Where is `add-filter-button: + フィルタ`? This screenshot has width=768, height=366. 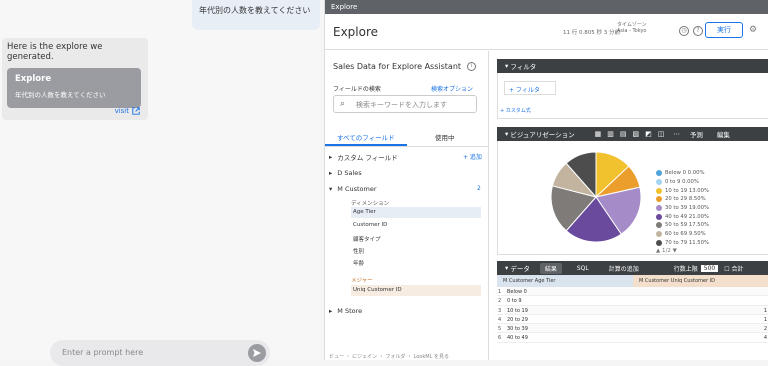 add-filter-button: + フィルタ is located at coordinates (530, 88).